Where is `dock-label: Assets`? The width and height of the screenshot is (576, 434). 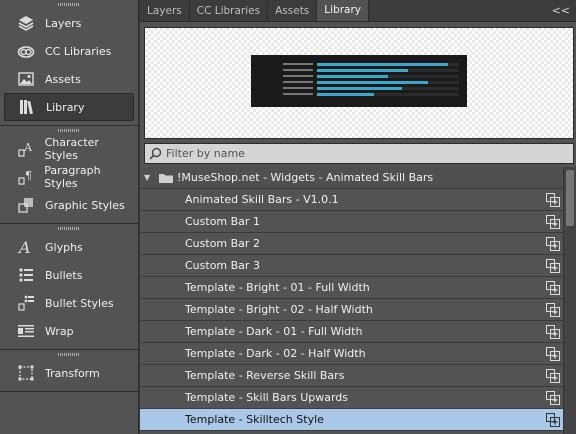
dock-label: Assets is located at coordinates (63, 79).